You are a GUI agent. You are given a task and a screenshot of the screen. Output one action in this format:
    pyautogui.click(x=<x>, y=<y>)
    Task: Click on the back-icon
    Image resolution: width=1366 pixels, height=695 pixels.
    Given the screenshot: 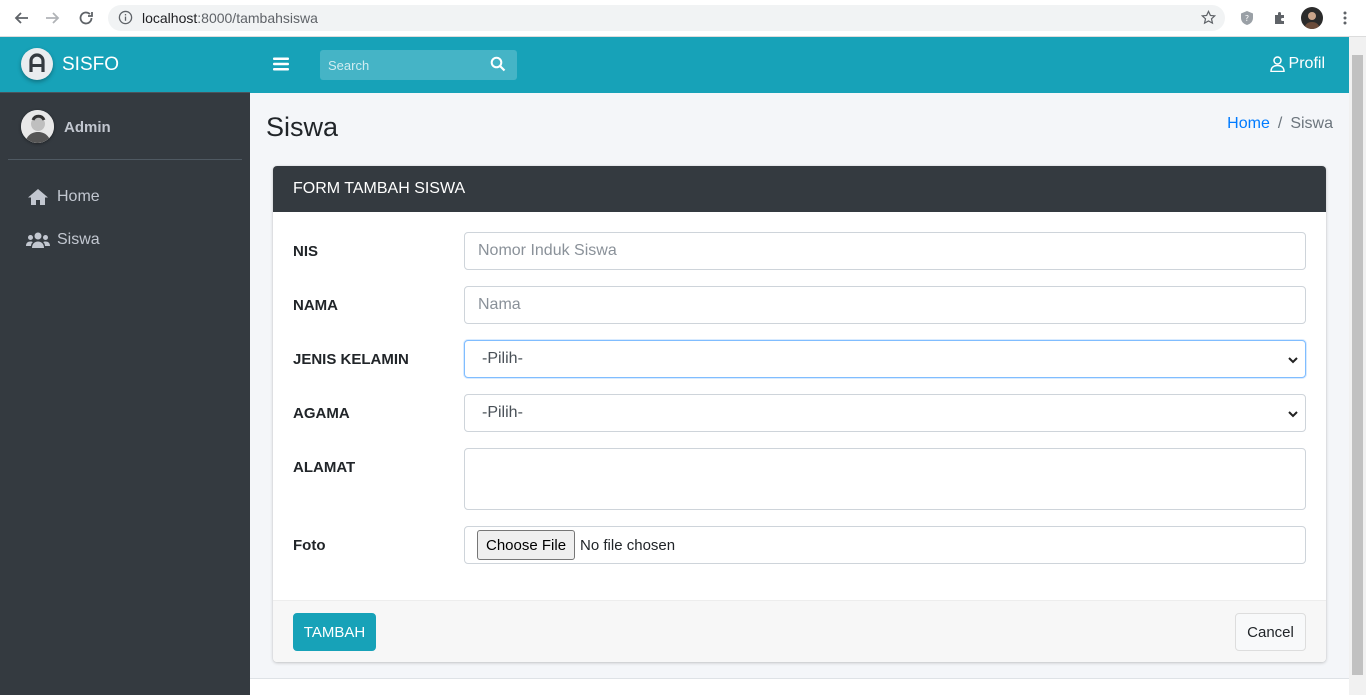 What is the action you would take?
    pyautogui.click(x=21, y=18)
    